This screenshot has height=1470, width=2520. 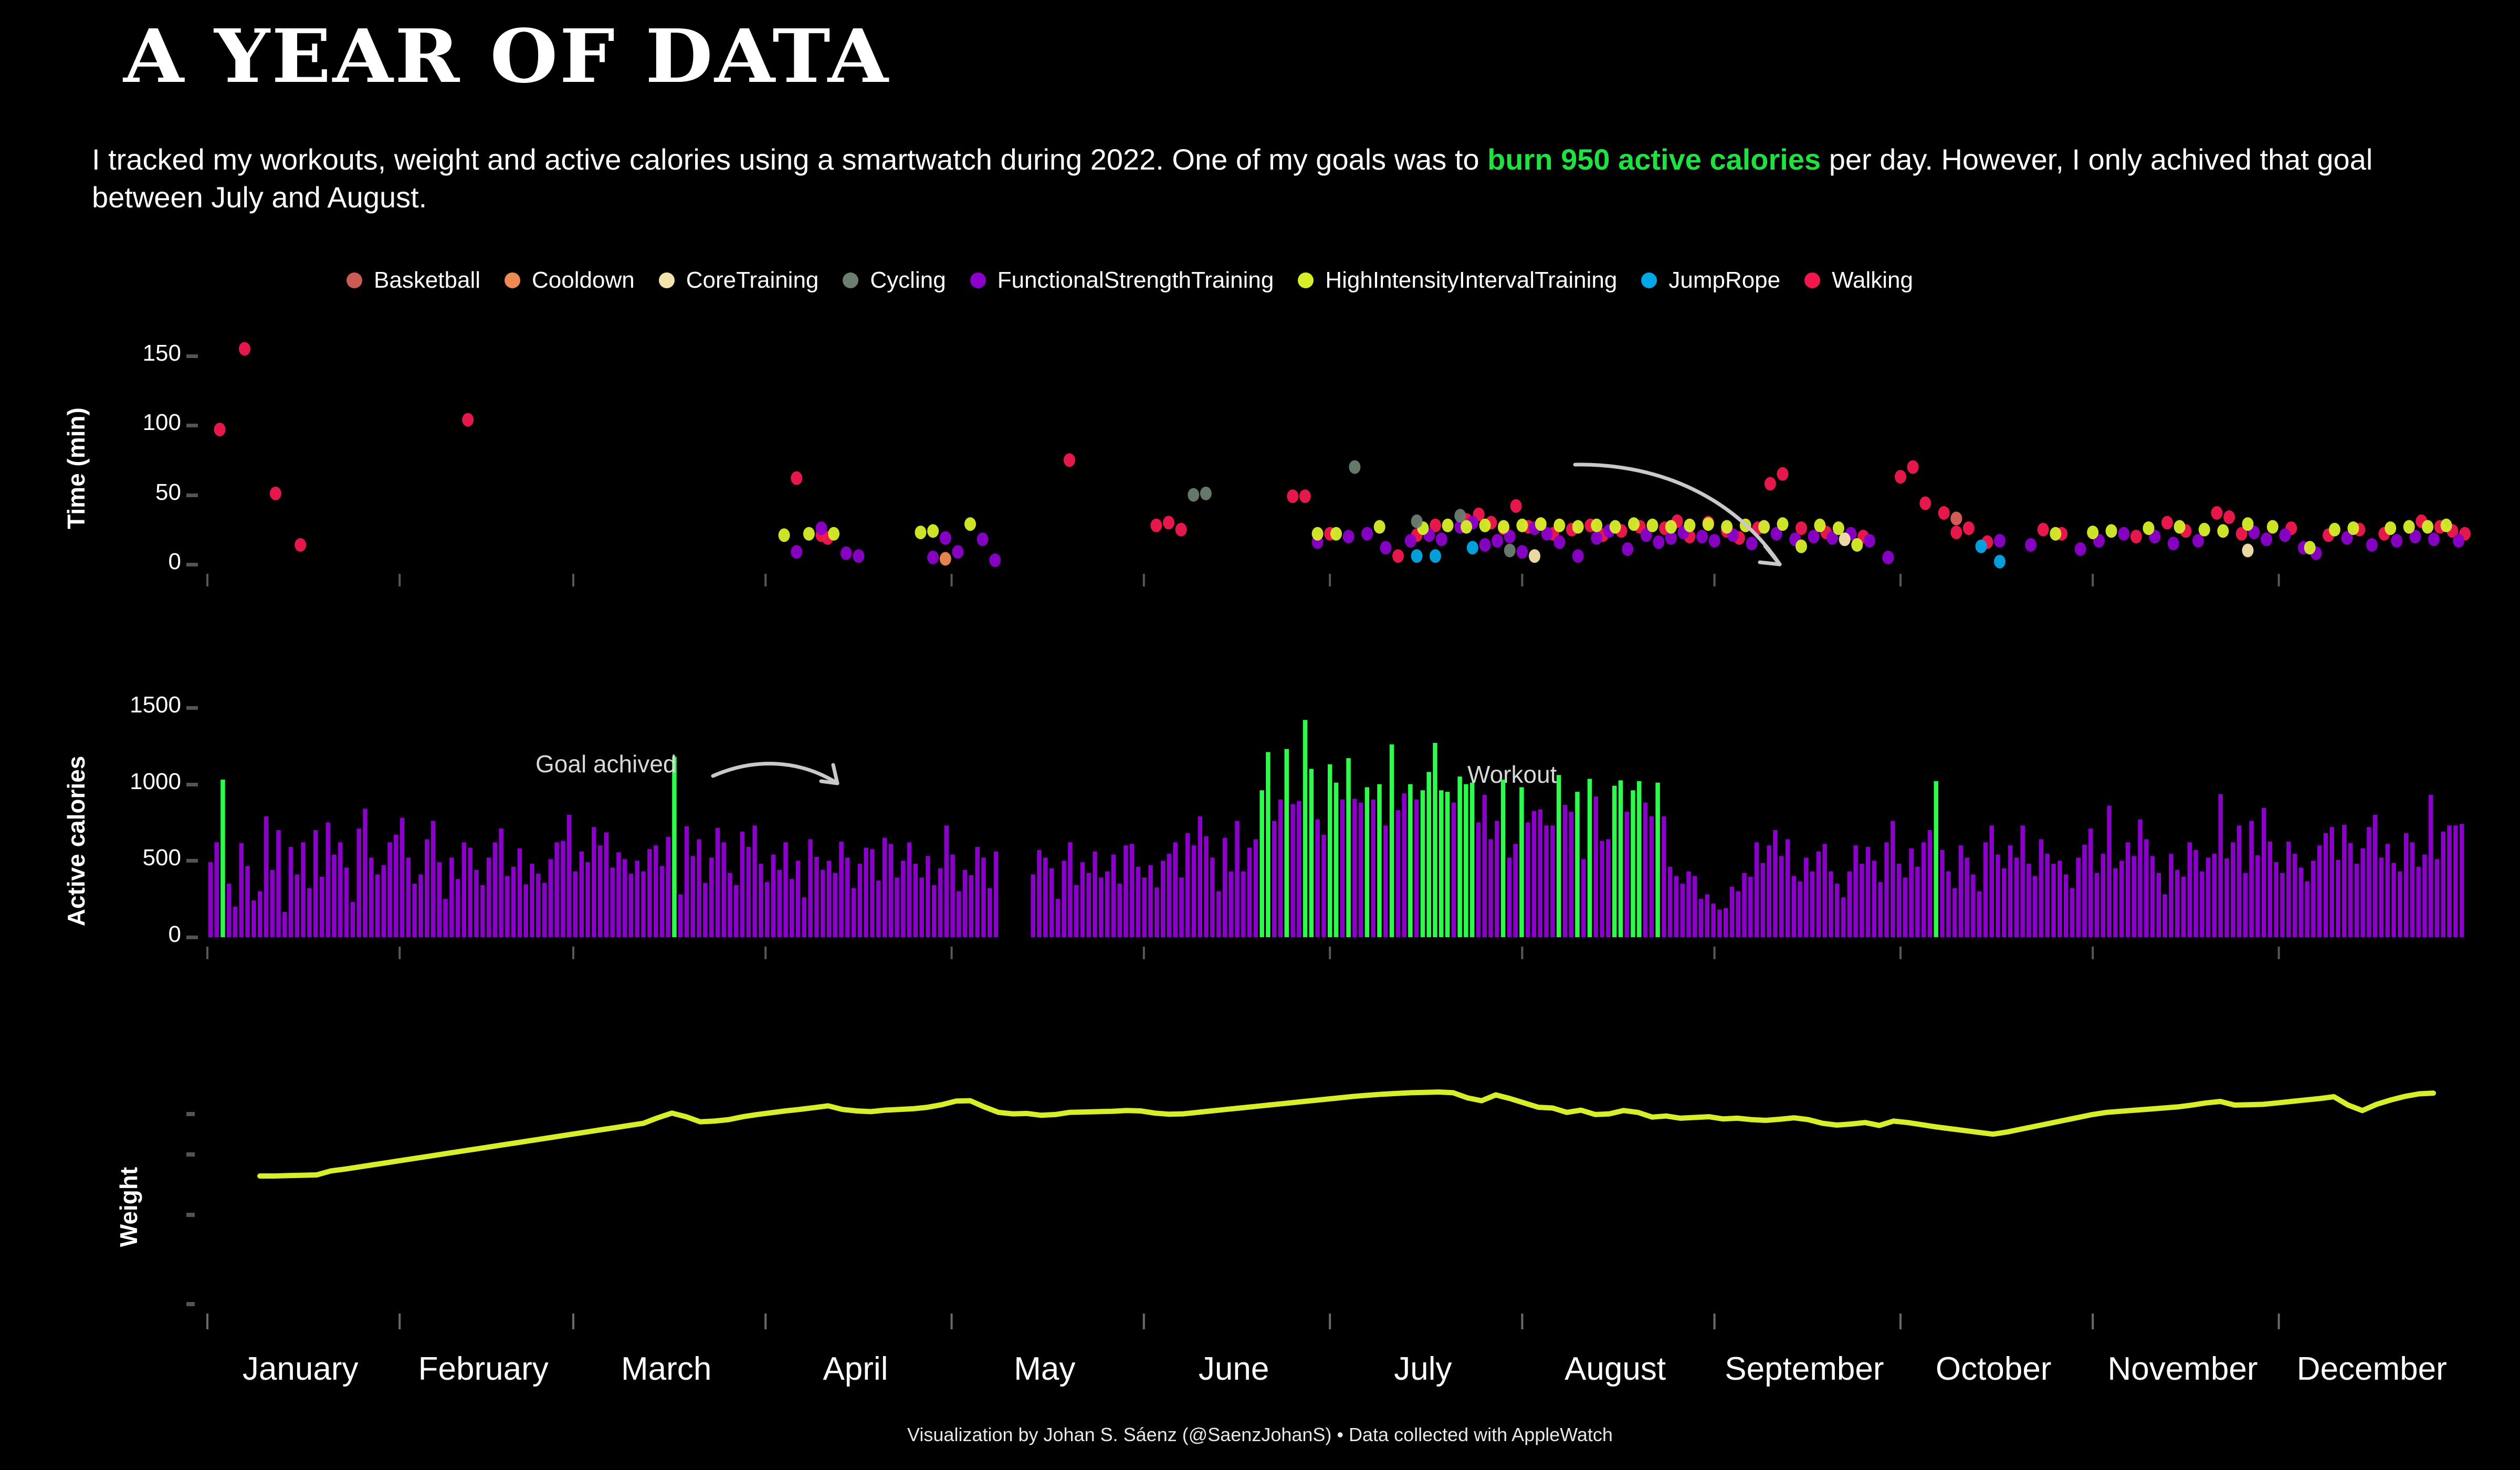 I want to click on y-tick-label: 0, so click(x=174, y=934).